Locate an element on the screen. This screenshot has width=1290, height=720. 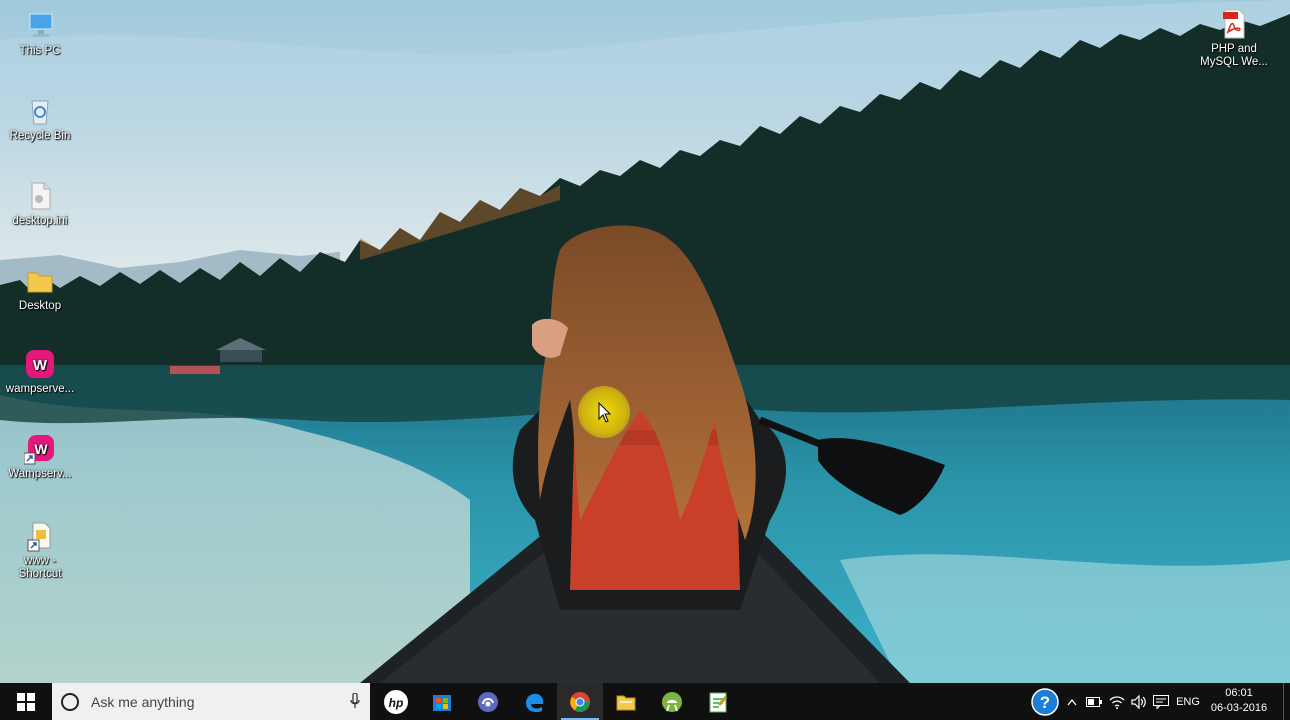
store-icon is located at coordinates (442, 702).